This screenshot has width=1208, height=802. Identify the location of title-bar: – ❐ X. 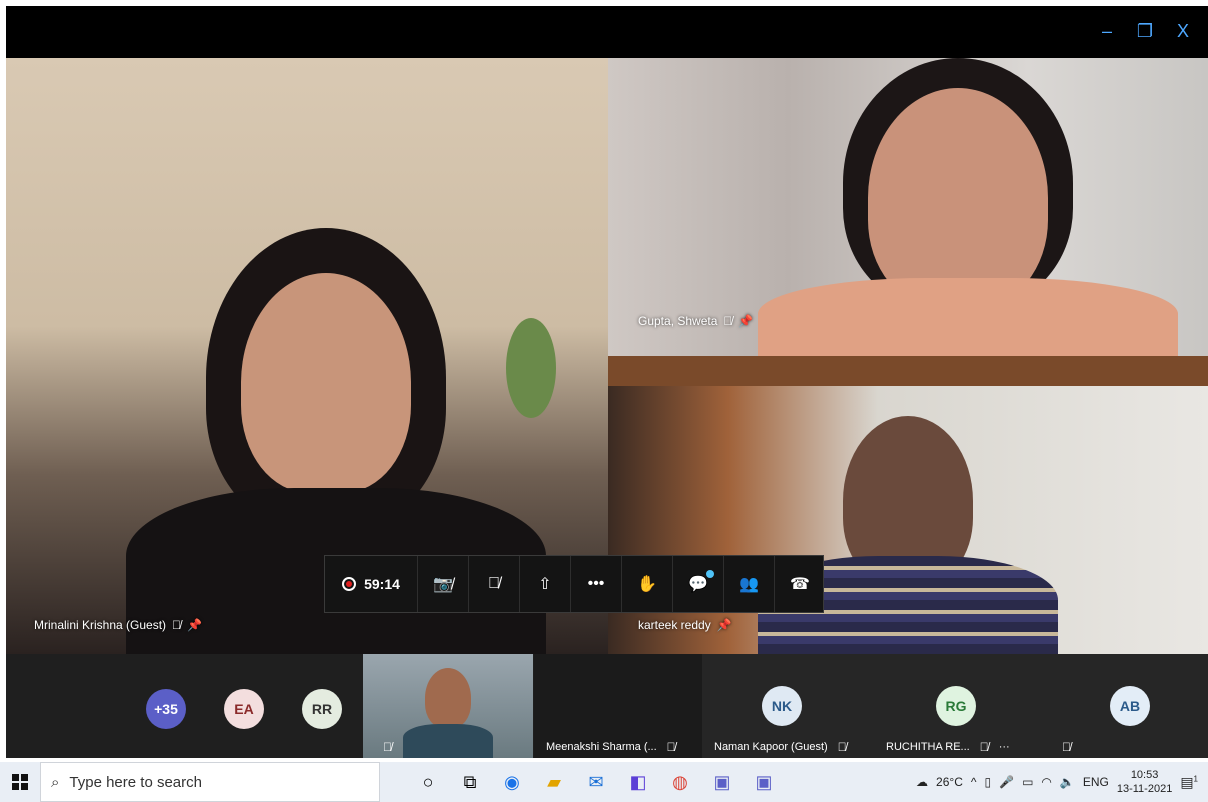
(607, 32).